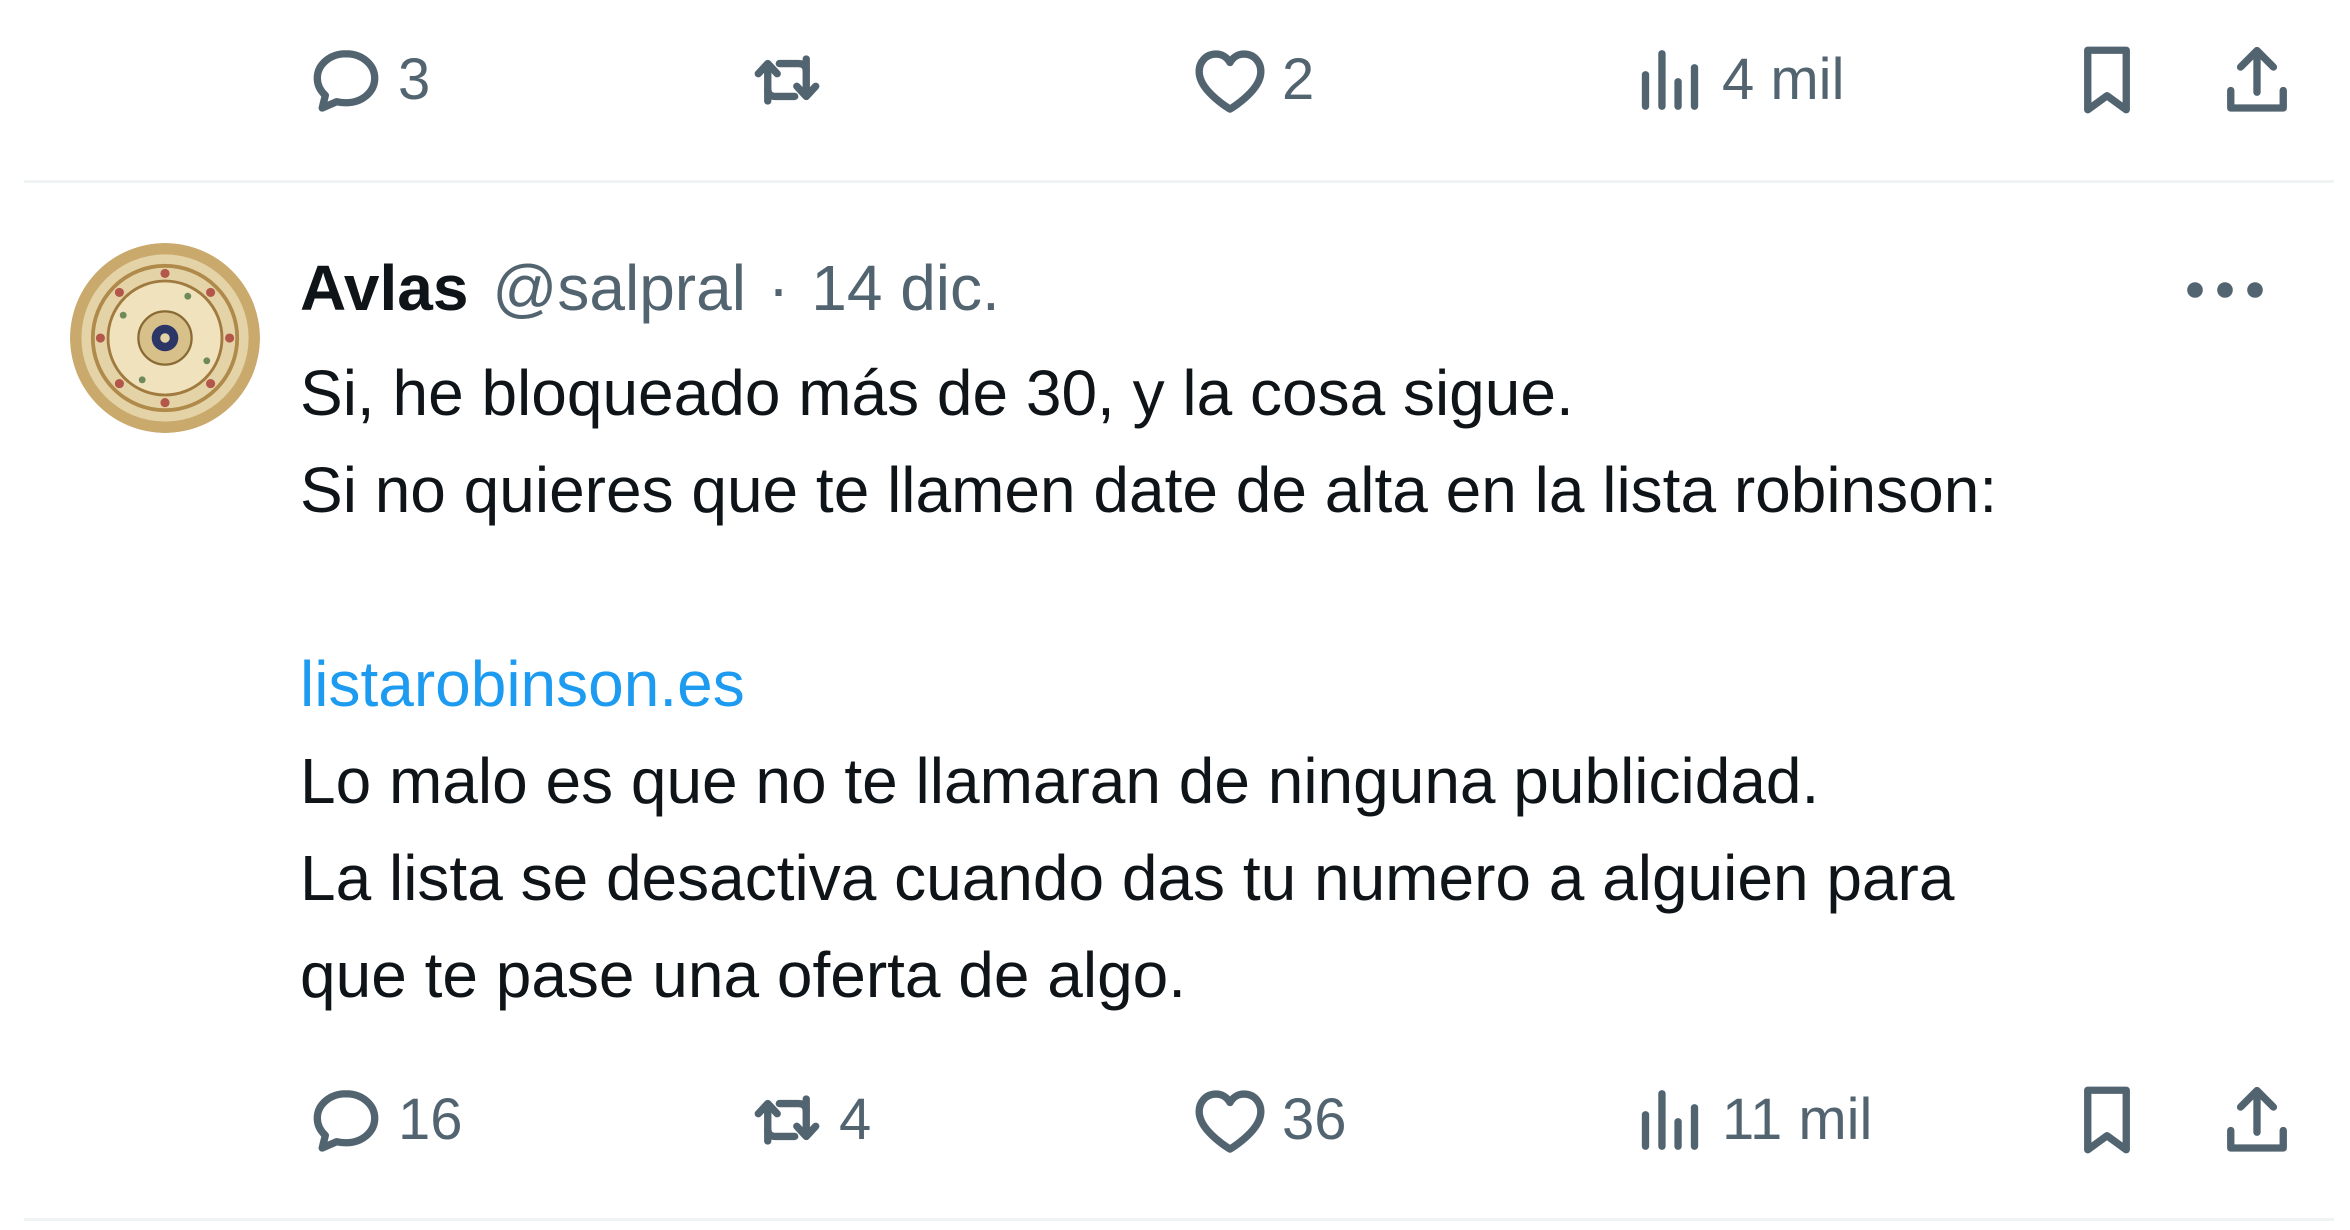 The height and width of the screenshot is (1230, 2350). I want to click on reply-count: 16, so click(430, 1119).